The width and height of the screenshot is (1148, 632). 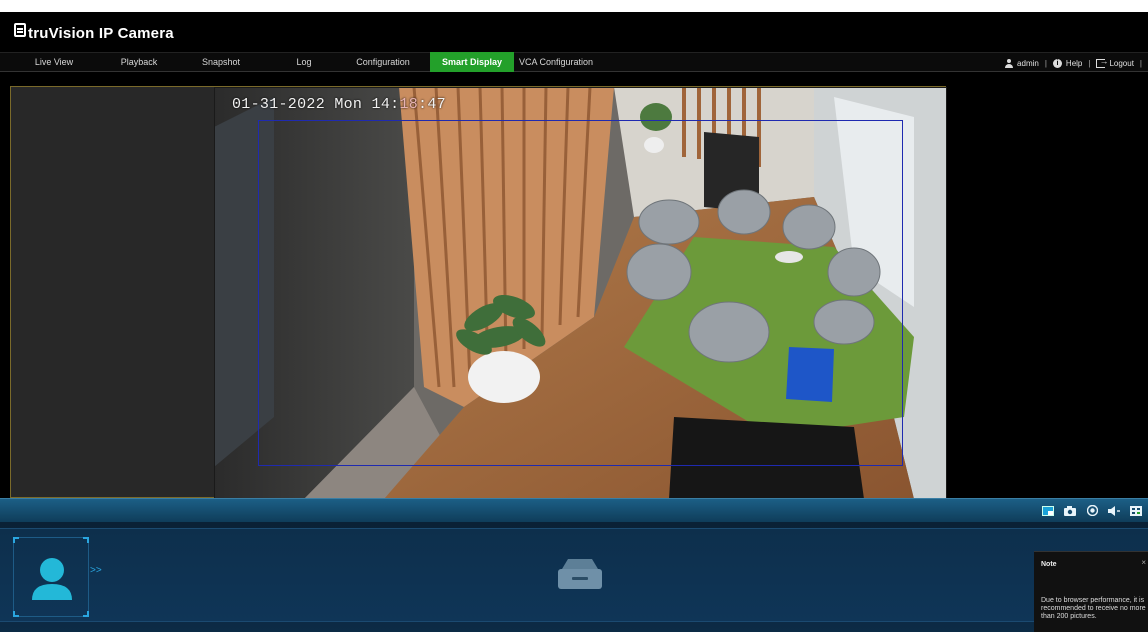 What do you see at coordinates (472, 62) in the screenshot?
I see `tab-smart-display: Smart Display` at bounding box center [472, 62].